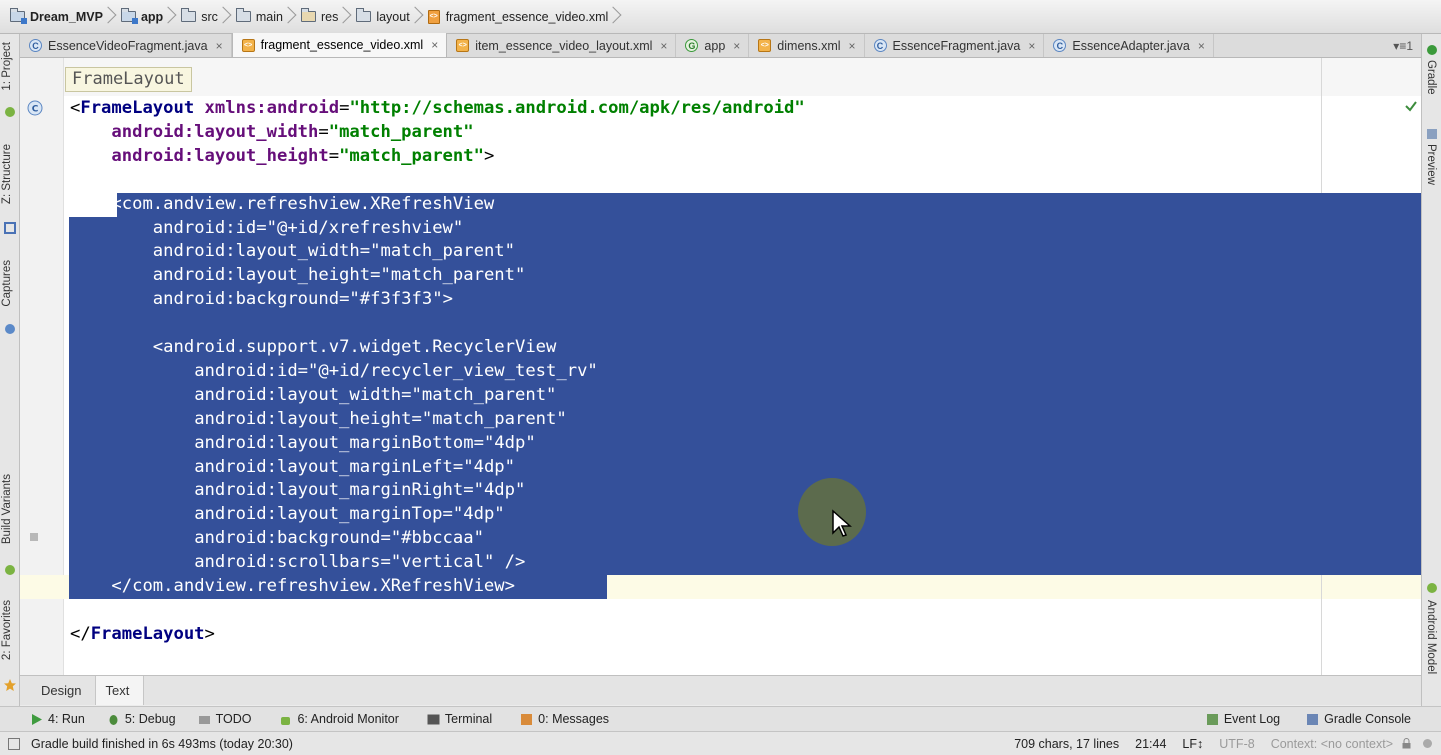 Image resolution: width=1441 pixels, height=755 pixels. What do you see at coordinates (7, 174) in the screenshot?
I see `structure-tool-button: Z: Structure` at bounding box center [7, 174].